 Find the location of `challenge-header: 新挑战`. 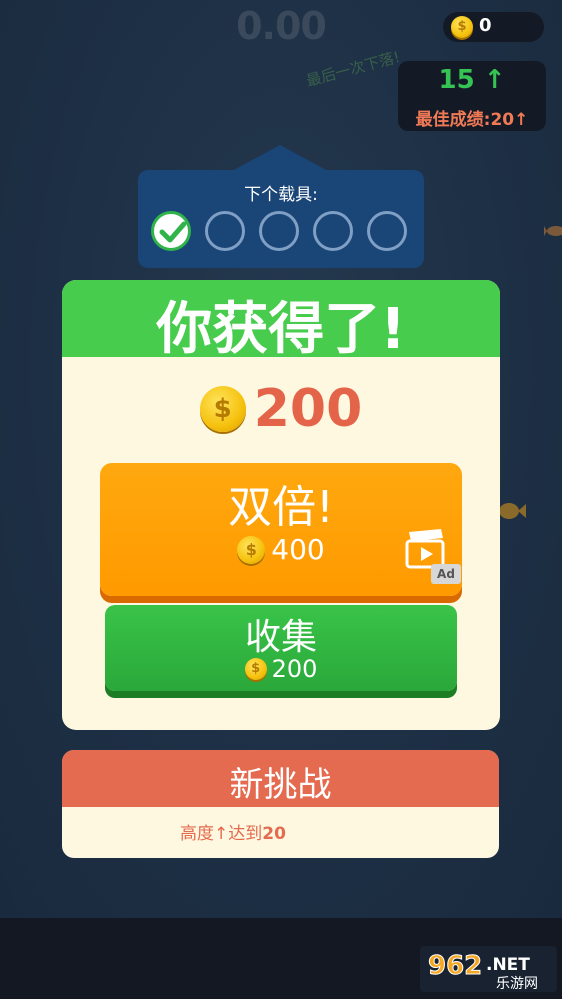

challenge-header: 新挑战 is located at coordinates (280, 778).